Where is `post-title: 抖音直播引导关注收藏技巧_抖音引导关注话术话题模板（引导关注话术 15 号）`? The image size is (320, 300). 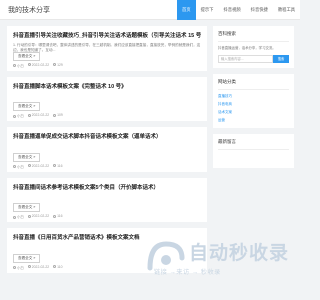
post-title: 抖音直播引导关注收藏技巧_抖音引导关注话术话题模板（引导关注话术 15 号） is located at coordinates (107, 36).